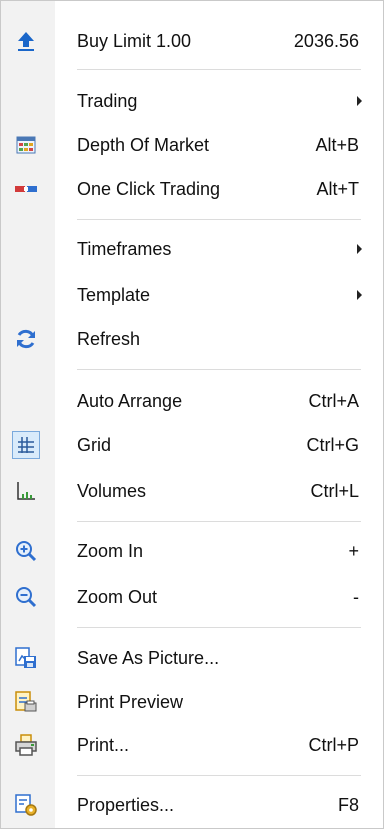  What do you see at coordinates (356, 596) in the screenshot?
I see `menu-item-shortcut: -` at bounding box center [356, 596].